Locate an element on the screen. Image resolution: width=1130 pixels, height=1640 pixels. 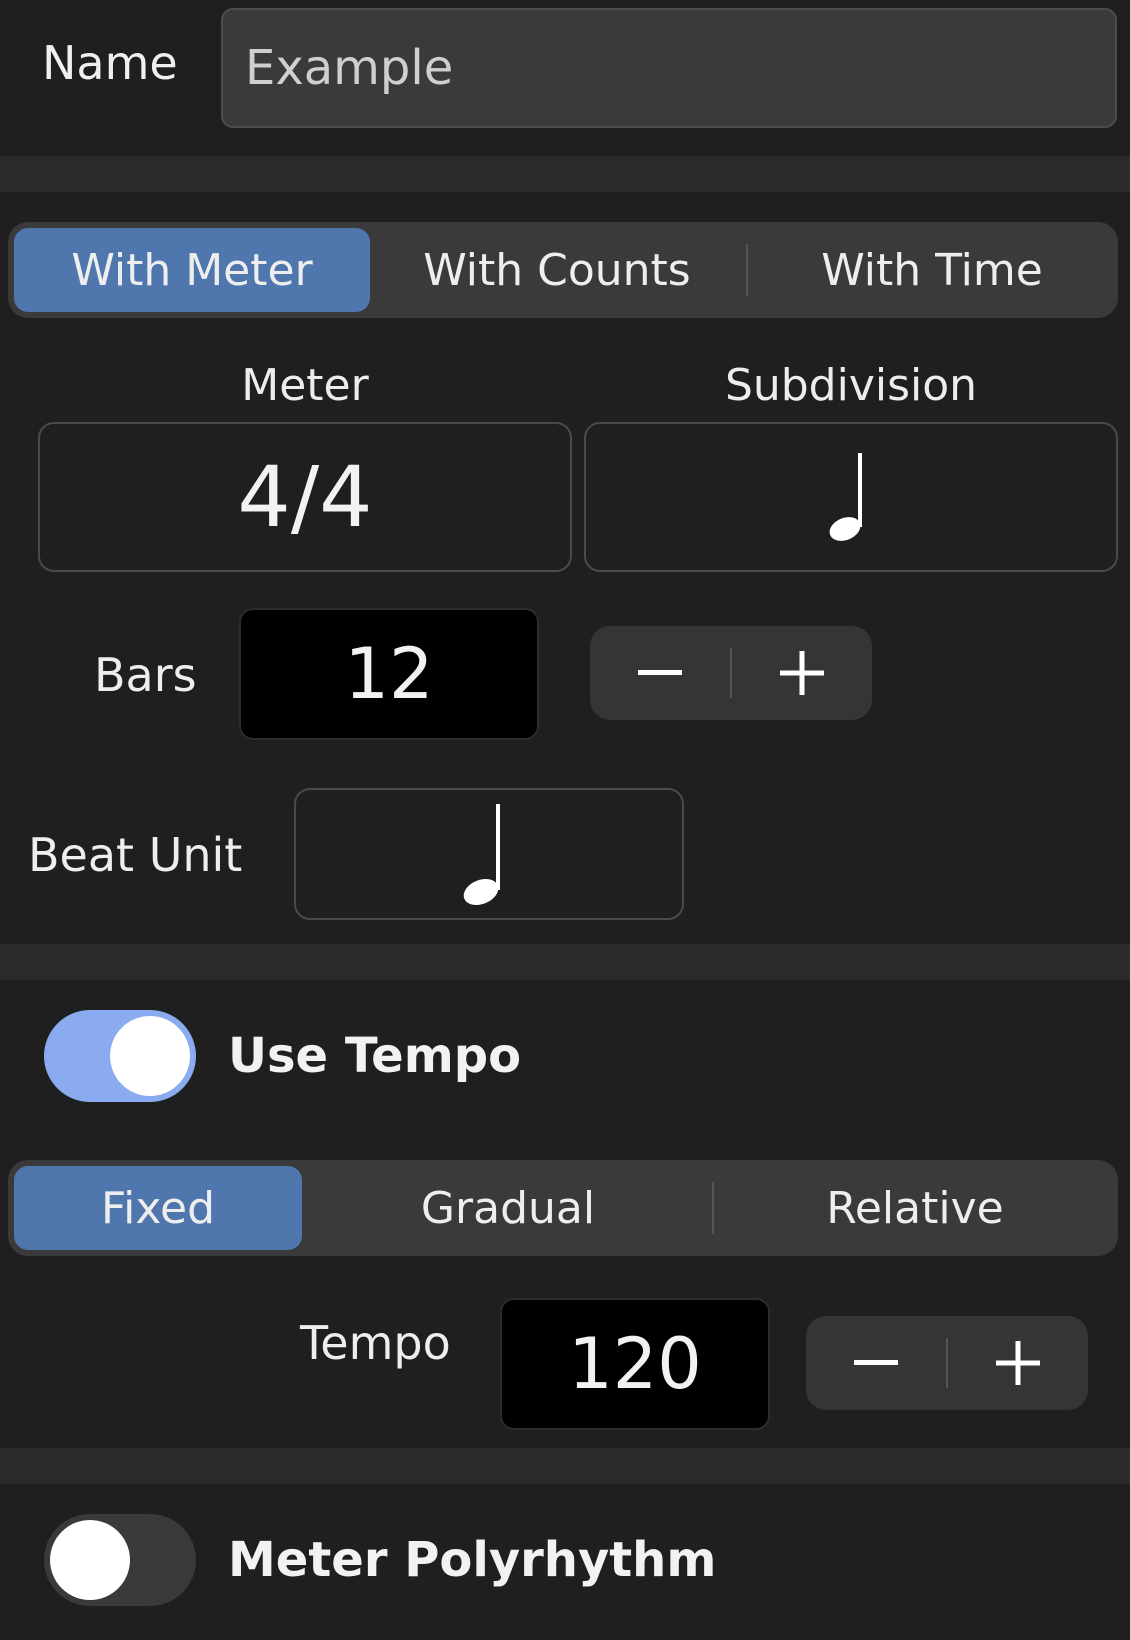
tab-label: Gradual is located at coordinates (508, 1208).